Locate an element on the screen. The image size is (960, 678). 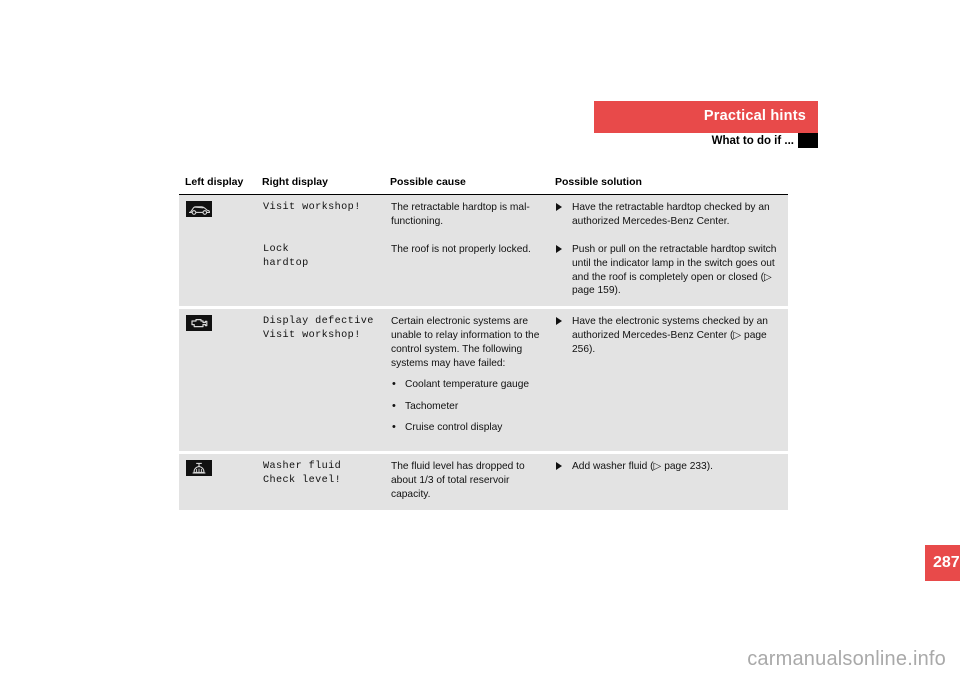
column-header-left-display: Left display is located at coordinates (217, 184).